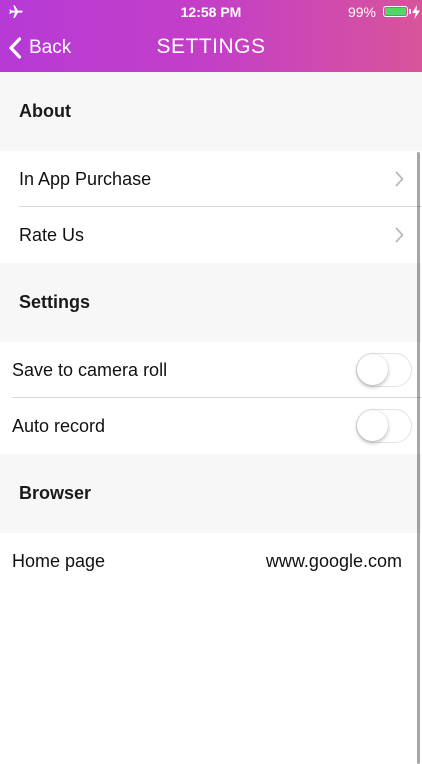 The height and width of the screenshot is (764, 422). I want to click on page-title: SETTINGS, so click(211, 46).